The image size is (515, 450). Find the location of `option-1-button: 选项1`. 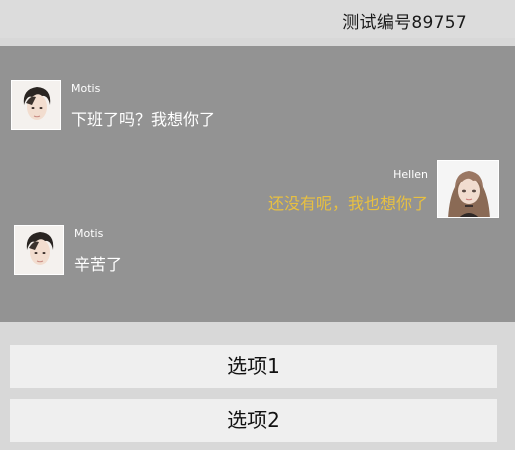

option-1-button: 选项1 is located at coordinates (253, 366).